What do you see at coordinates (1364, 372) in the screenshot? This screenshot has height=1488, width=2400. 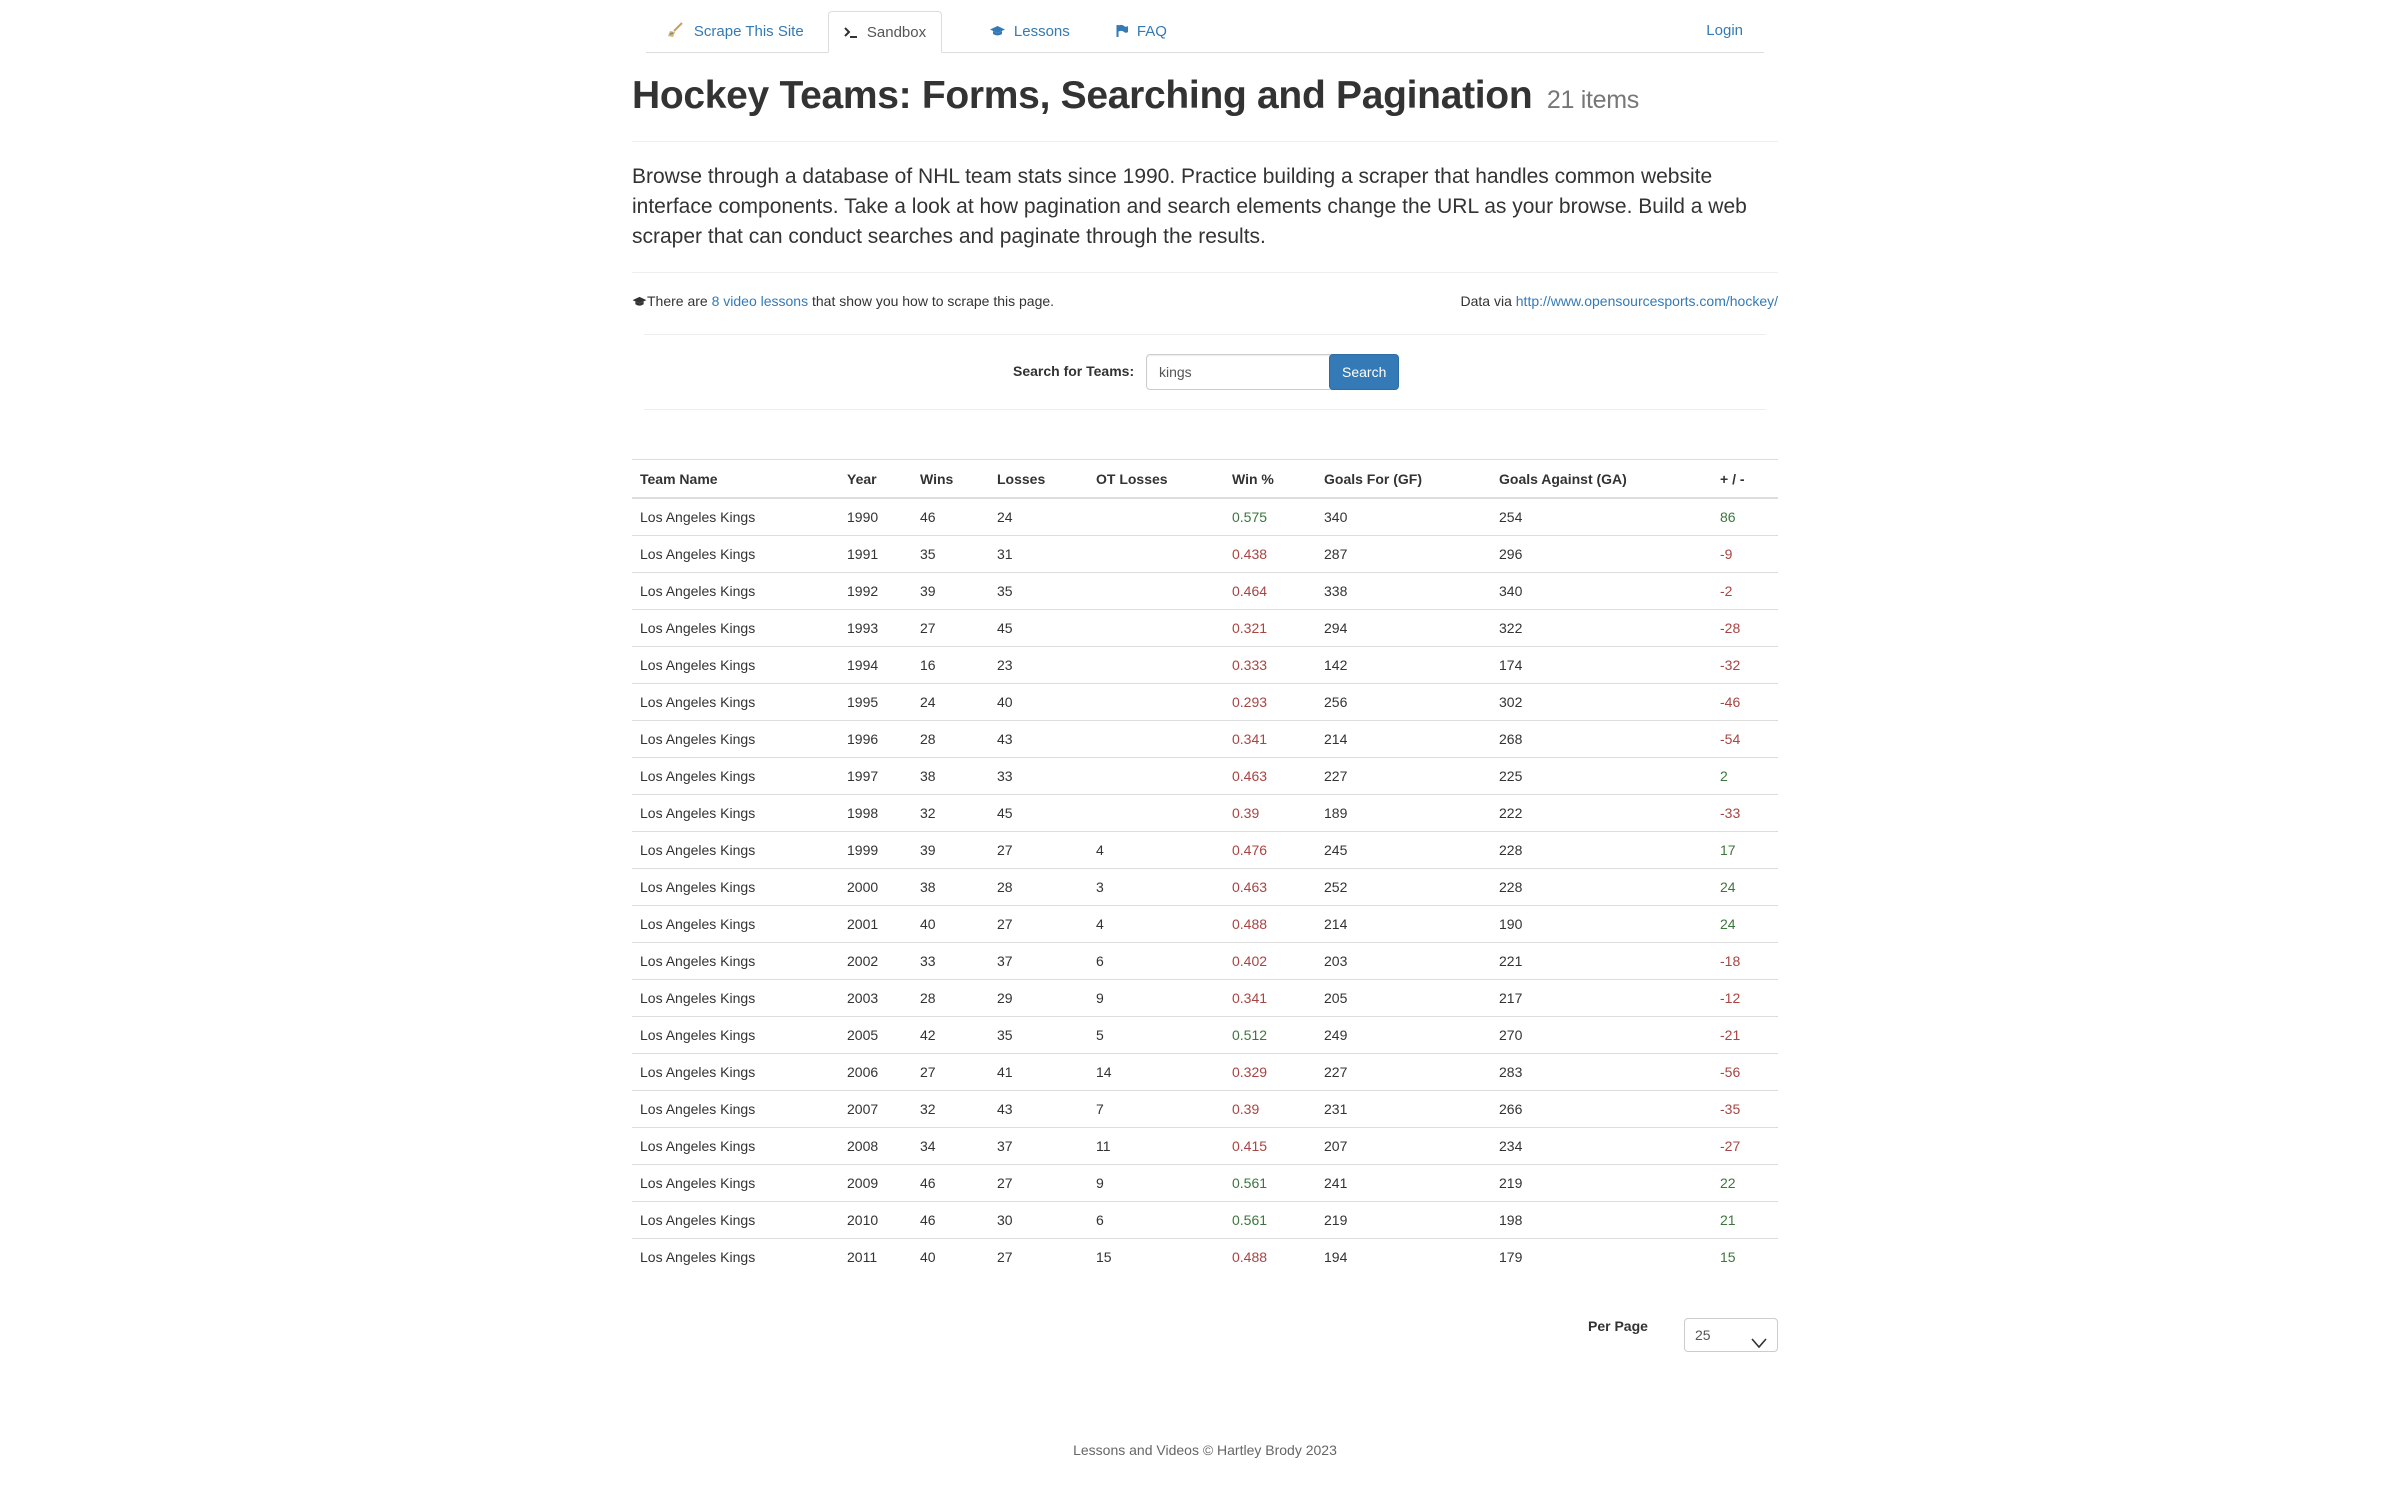 I see `search-button: Search` at bounding box center [1364, 372].